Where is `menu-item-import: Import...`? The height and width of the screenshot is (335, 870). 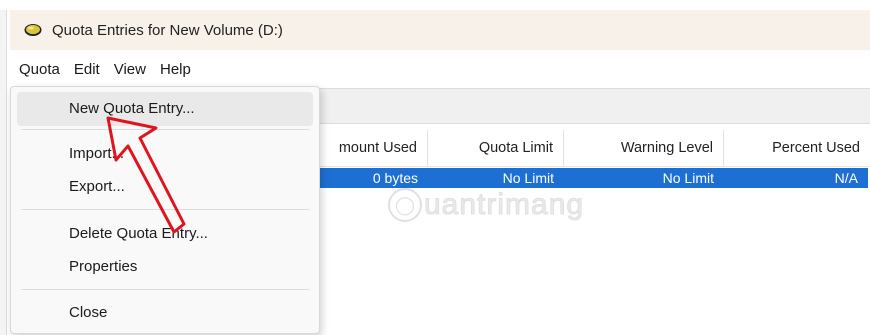
menu-item-import: Import... is located at coordinates (165, 154).